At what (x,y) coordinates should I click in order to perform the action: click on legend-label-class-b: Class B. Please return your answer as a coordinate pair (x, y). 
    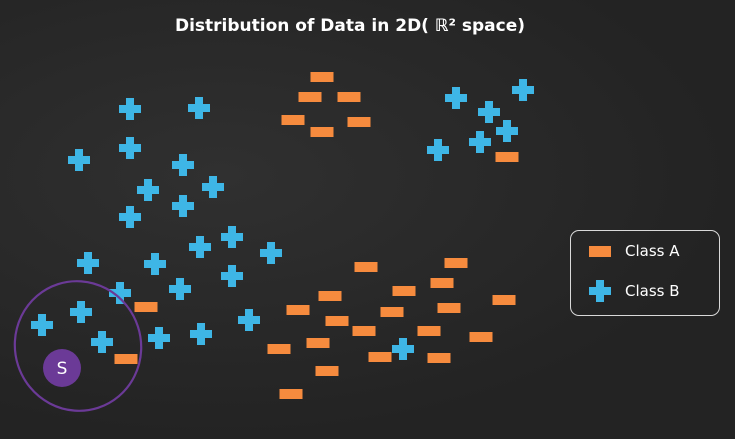
    Looking at the image, I should click on (652, 291).